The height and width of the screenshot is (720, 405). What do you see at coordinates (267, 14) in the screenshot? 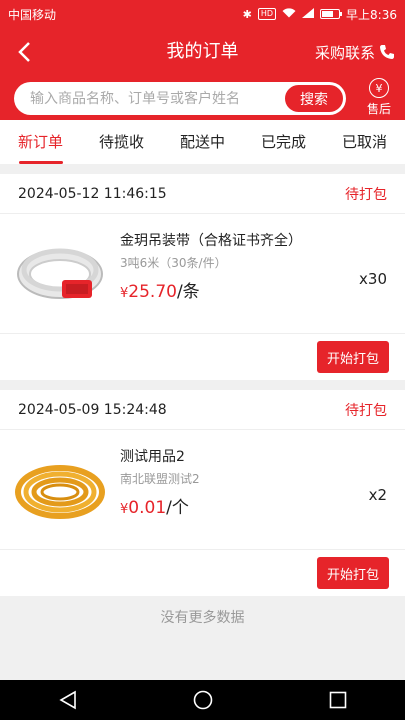
I see `hd-badge: HD` at bounding box center [267, 14].